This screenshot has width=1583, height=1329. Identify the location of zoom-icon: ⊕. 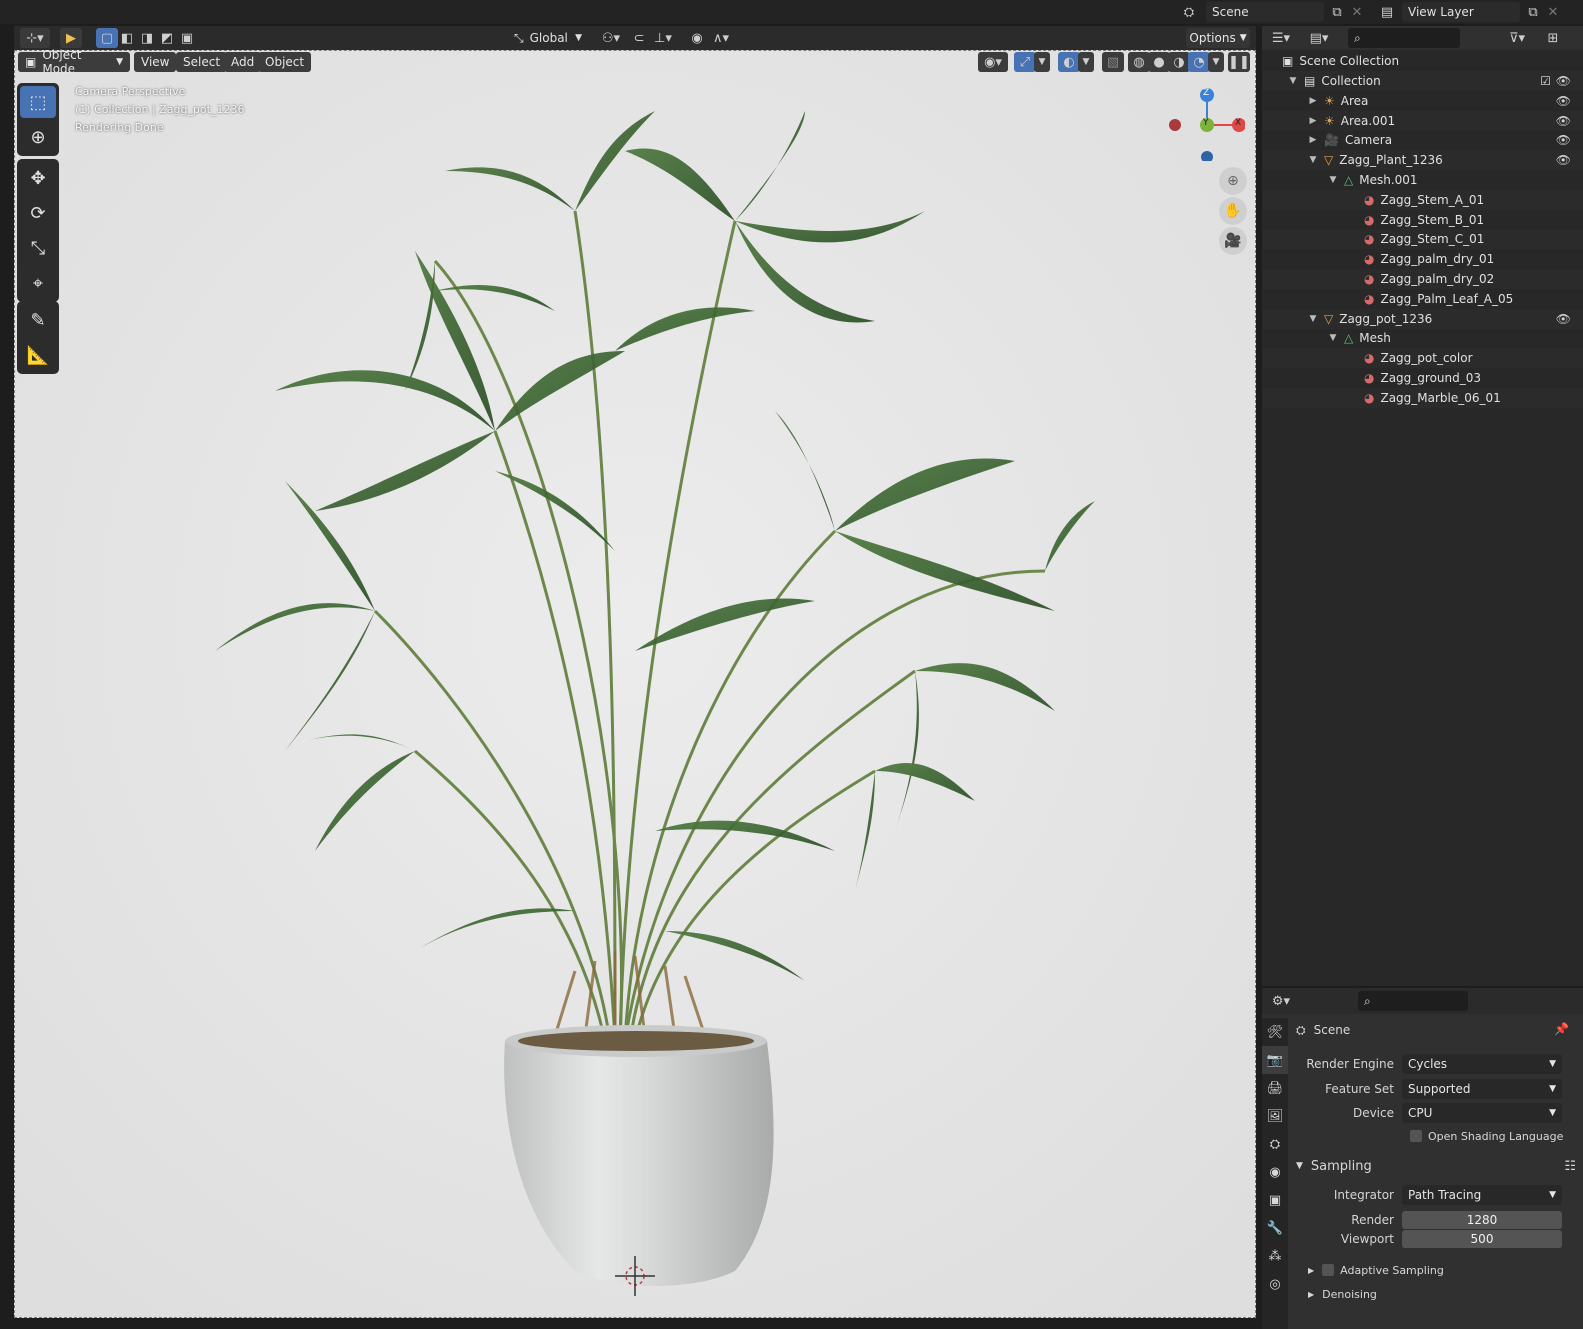
(1233, 181).